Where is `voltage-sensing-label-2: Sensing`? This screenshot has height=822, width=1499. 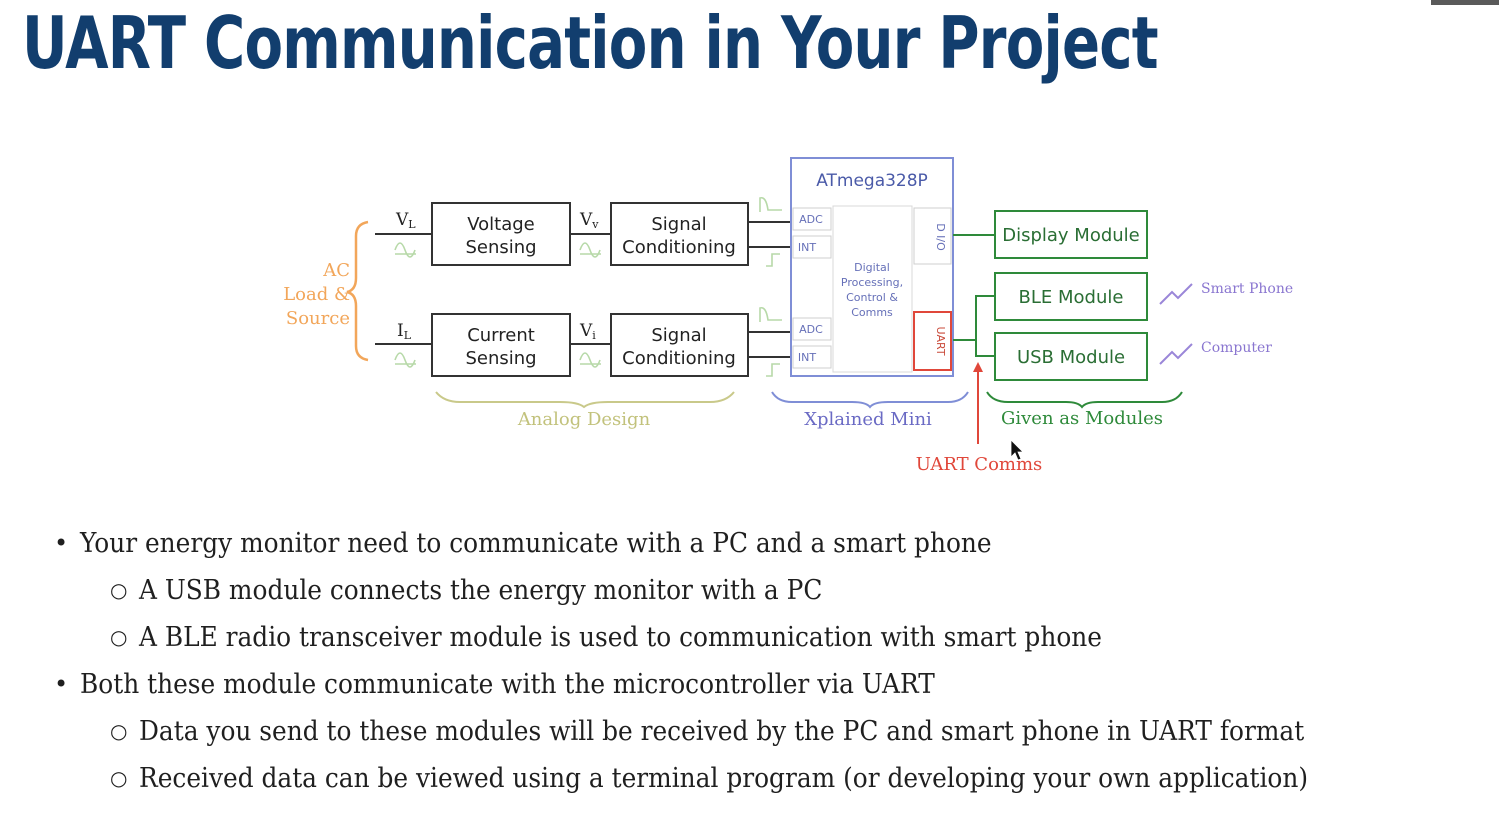 voltage-sensing-label-2: Sensing is located at coordinates (500, 247).